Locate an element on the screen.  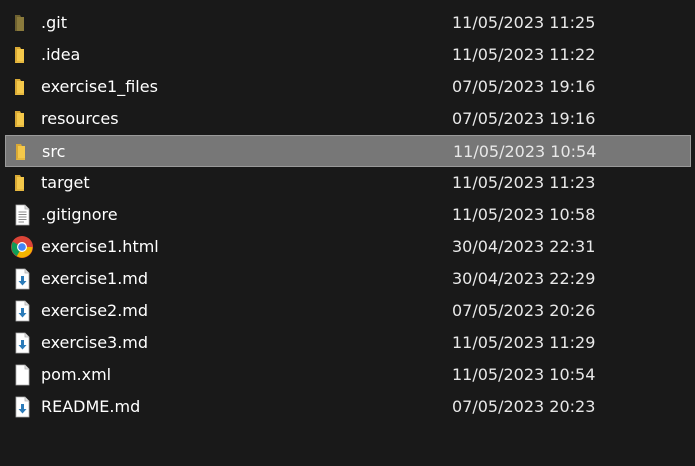
file-row-exercise1-md: exercise1.md 30/04/2023 22:29 is located at coordinates (347, 279).